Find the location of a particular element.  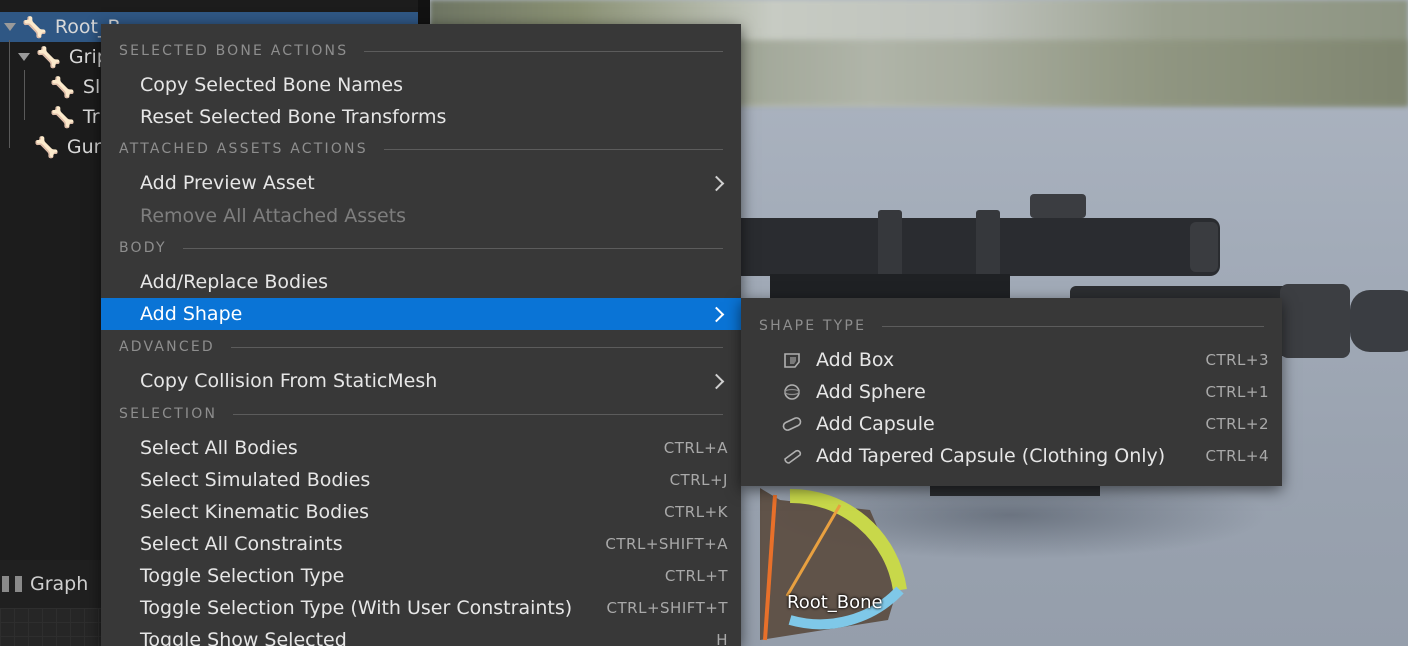

add-capsule-item: Add Capsule CTRL+2 is located at coordinates (1011, 424).